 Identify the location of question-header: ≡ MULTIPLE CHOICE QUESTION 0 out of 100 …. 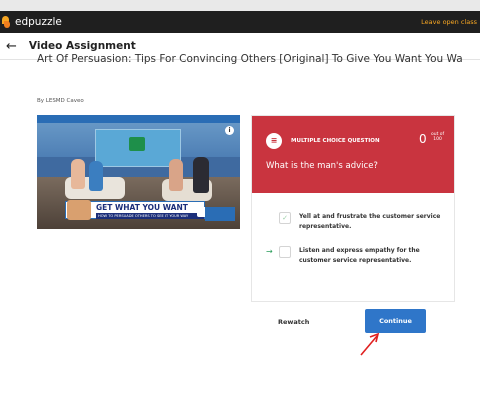
(353, 154).